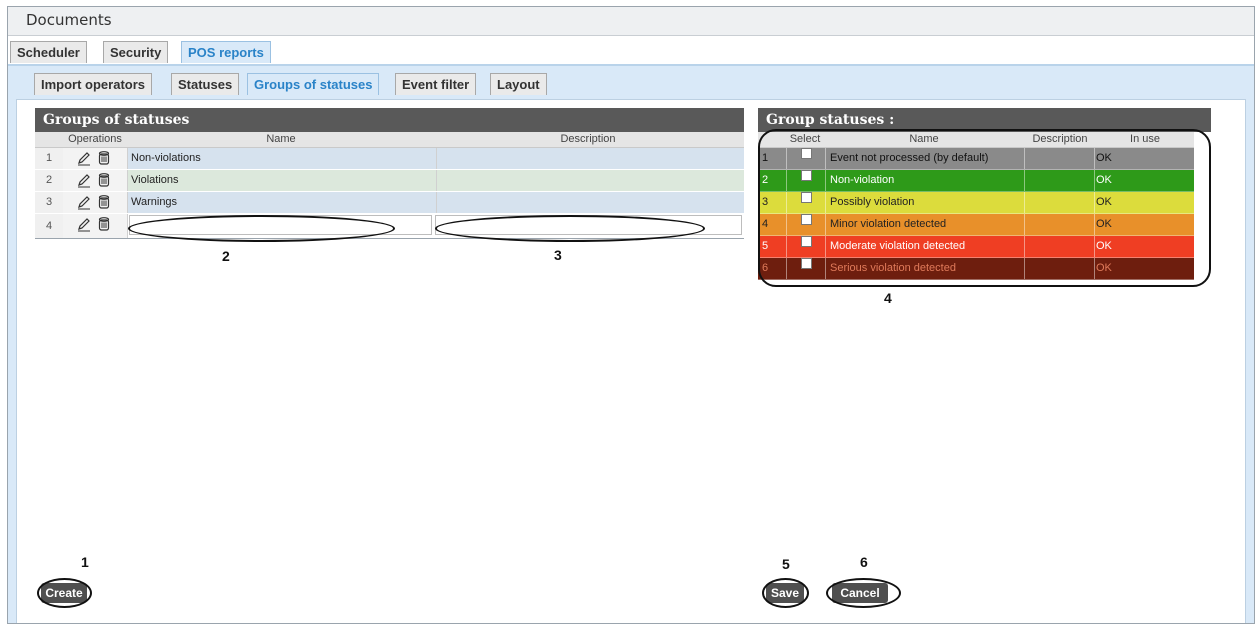  What do you see at coordinates (389, 140) in the screenshot?
I see `groups-column-header: Operations Name Description` at bounding box center [389, 140].